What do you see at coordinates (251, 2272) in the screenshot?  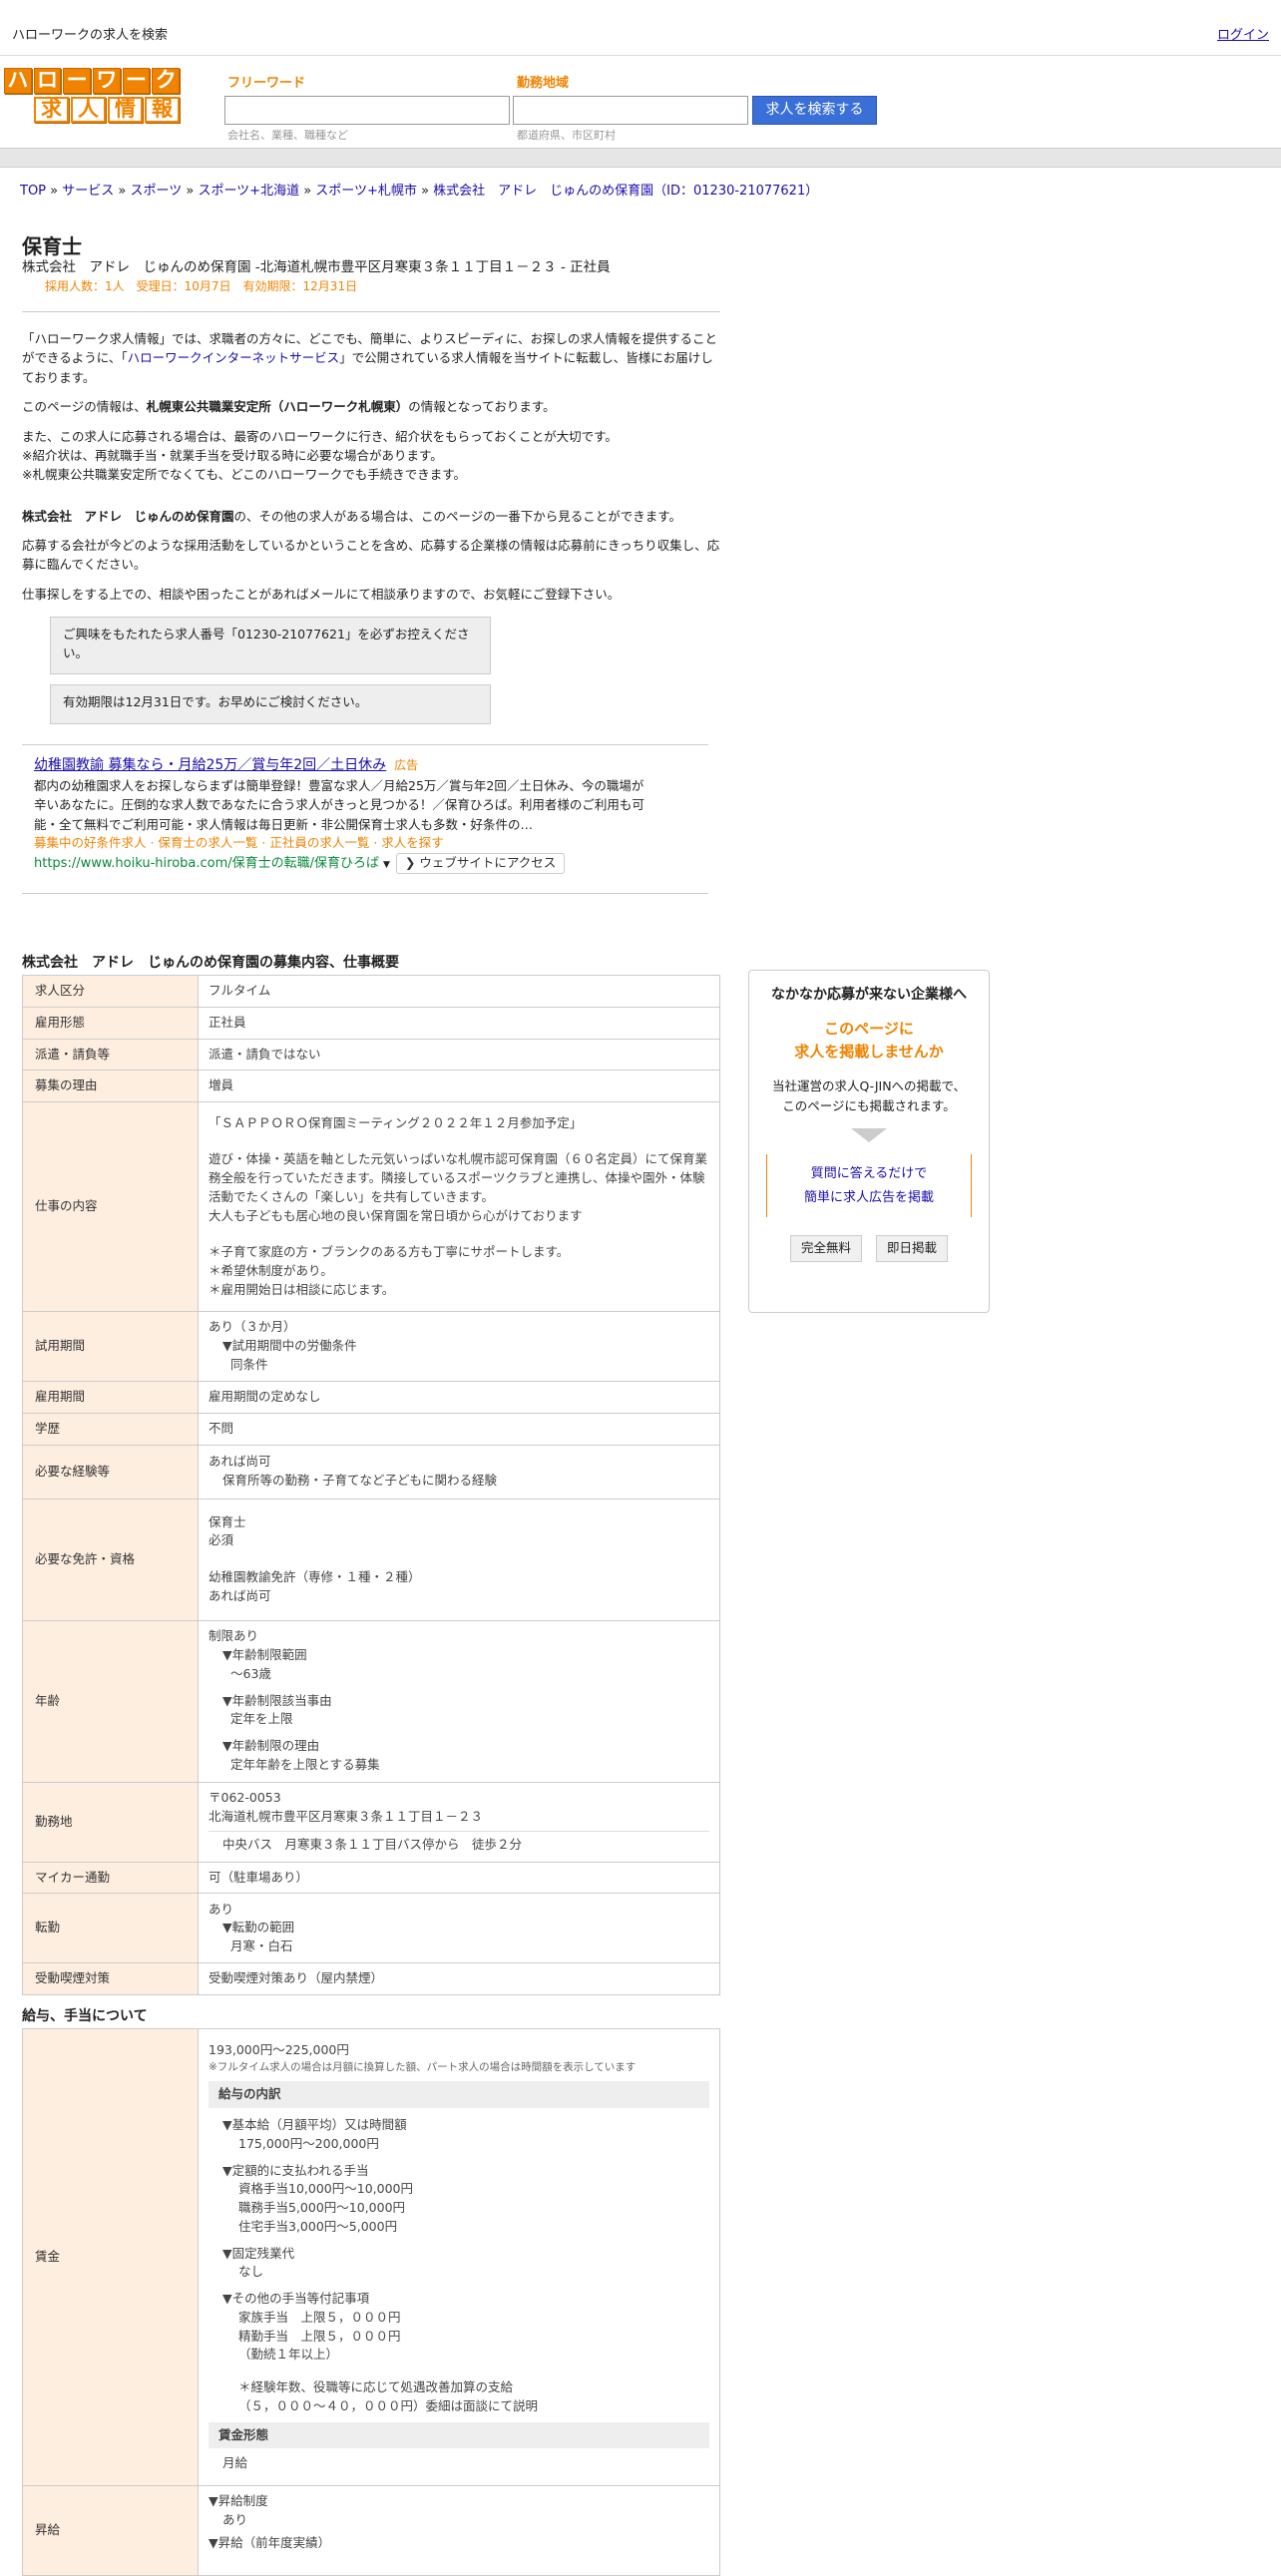 I see `value-line: なし` at bounding box center [251, 2272].